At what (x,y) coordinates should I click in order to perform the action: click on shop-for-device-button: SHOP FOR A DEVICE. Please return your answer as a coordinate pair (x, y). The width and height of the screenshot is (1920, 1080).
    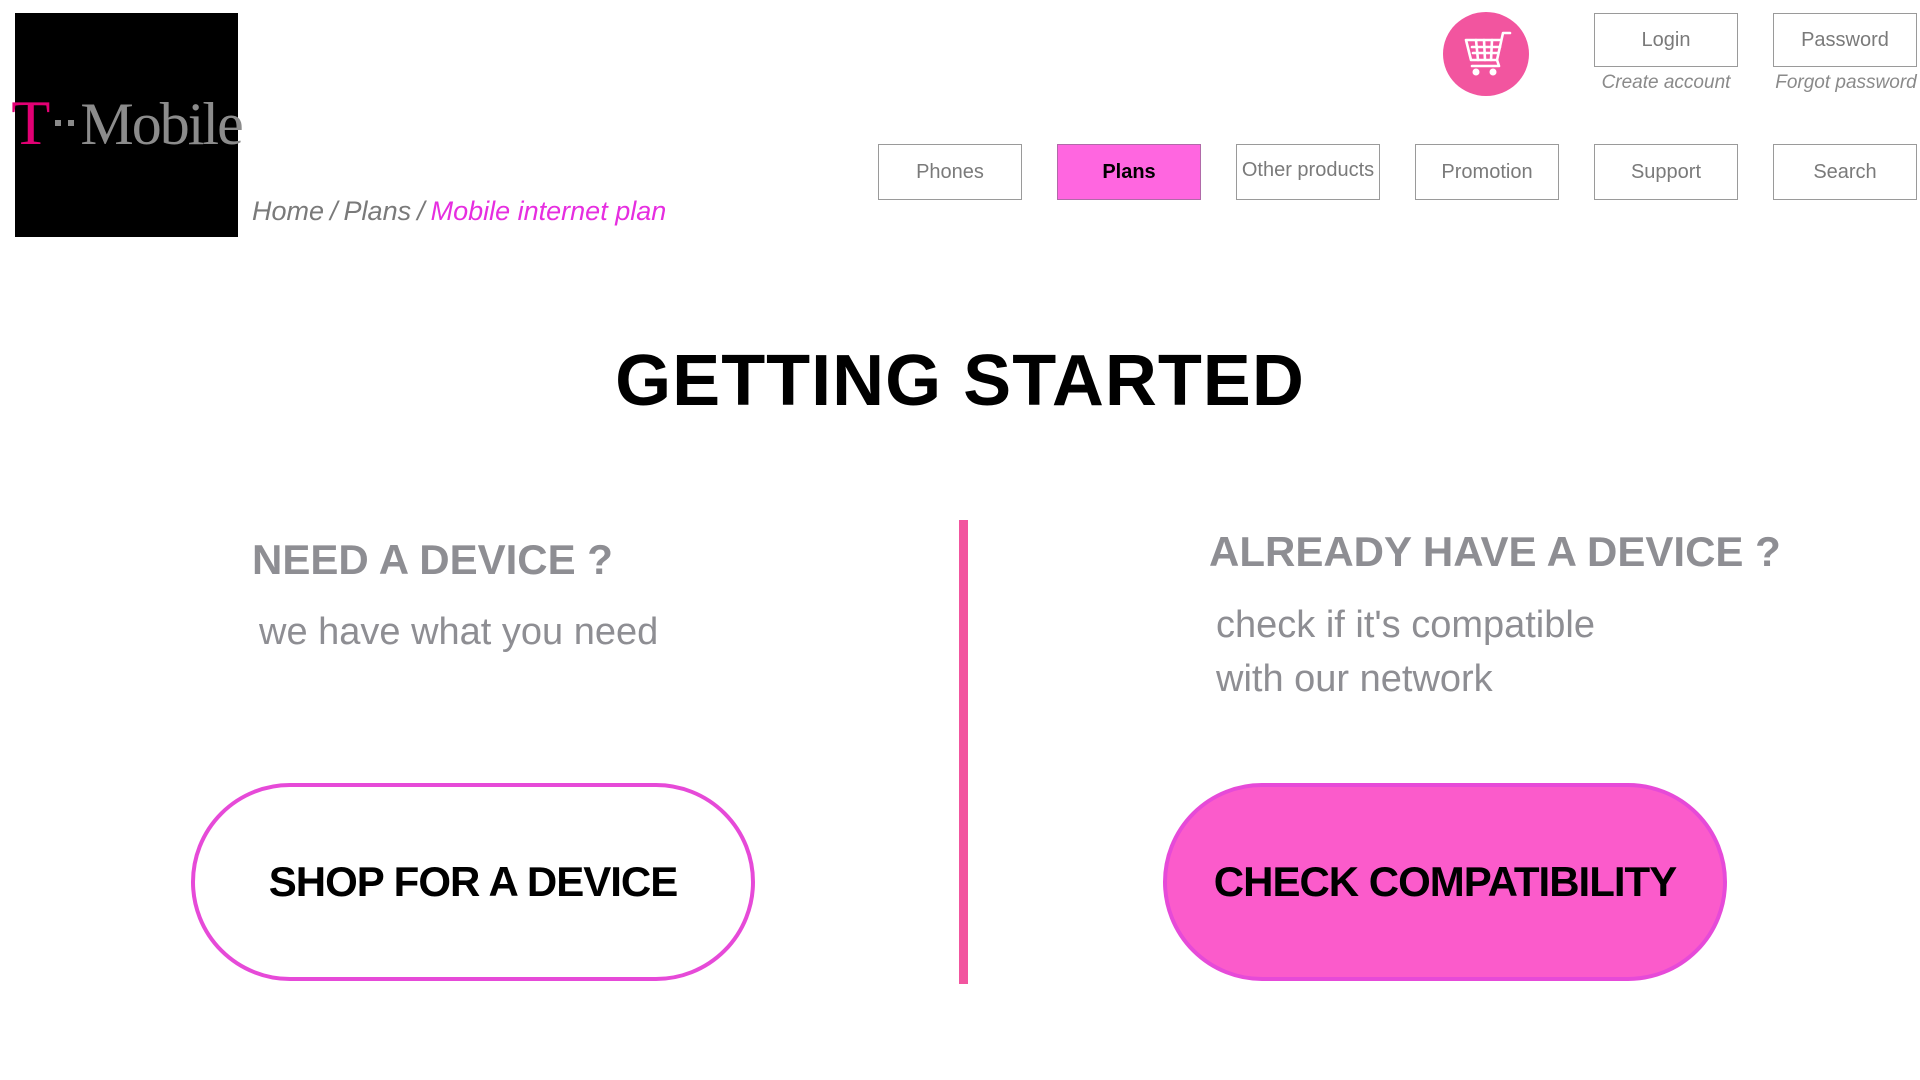
    Looking at the image, I should click on (473, 882).